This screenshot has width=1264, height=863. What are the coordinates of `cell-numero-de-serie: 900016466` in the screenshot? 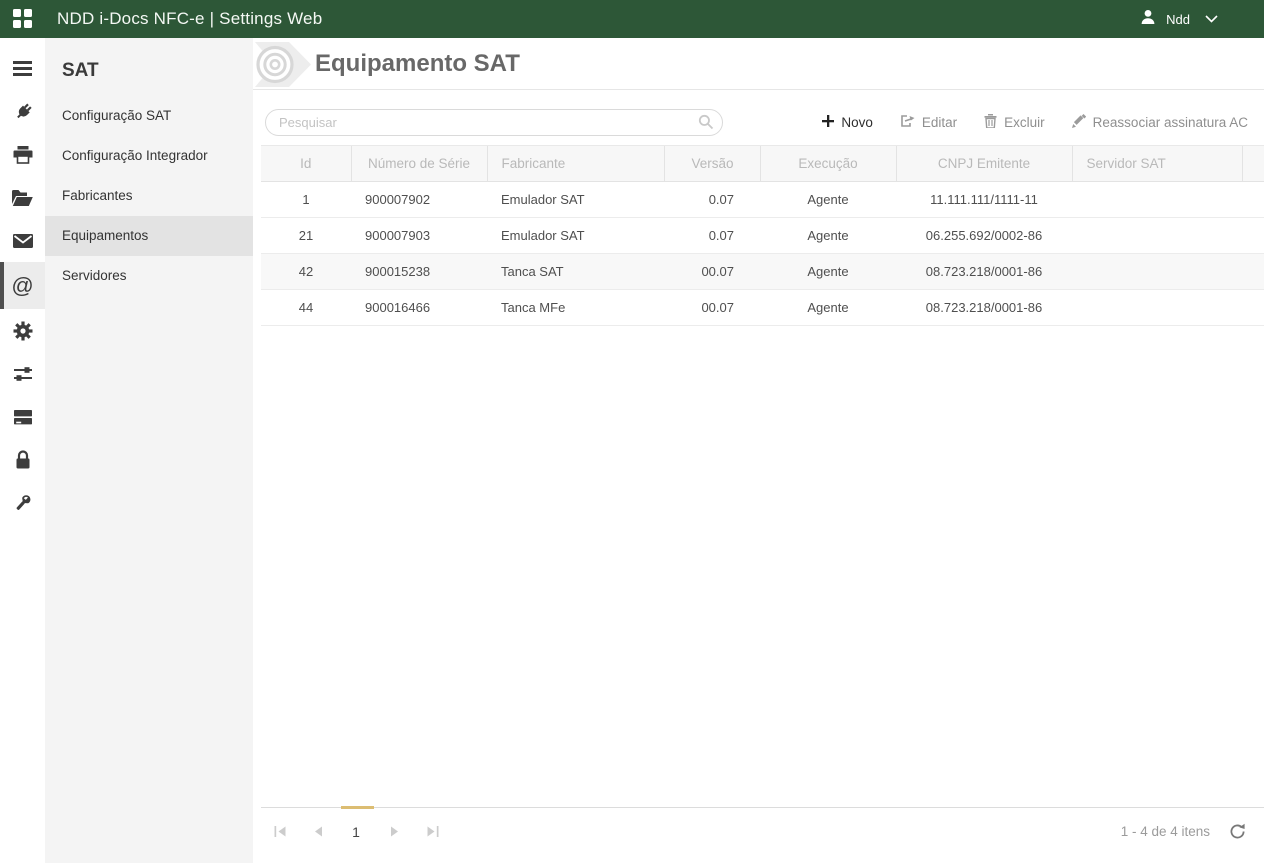 It's located at (419, 307).